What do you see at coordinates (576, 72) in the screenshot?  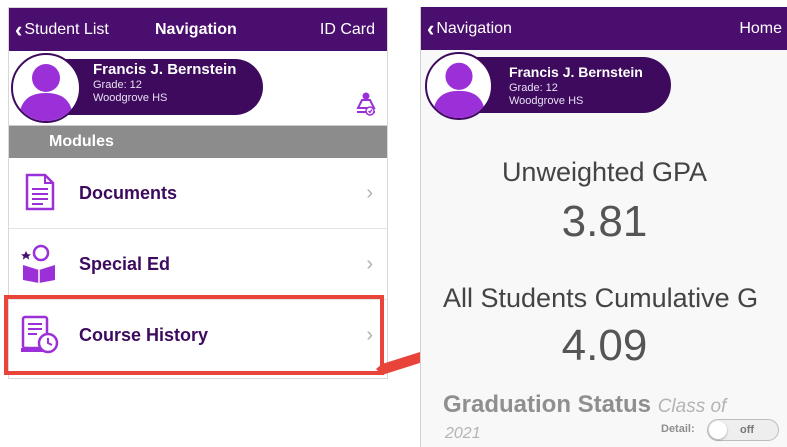 I see `student-name: Francis J. Bernstein` at bounding box center [576, 72].